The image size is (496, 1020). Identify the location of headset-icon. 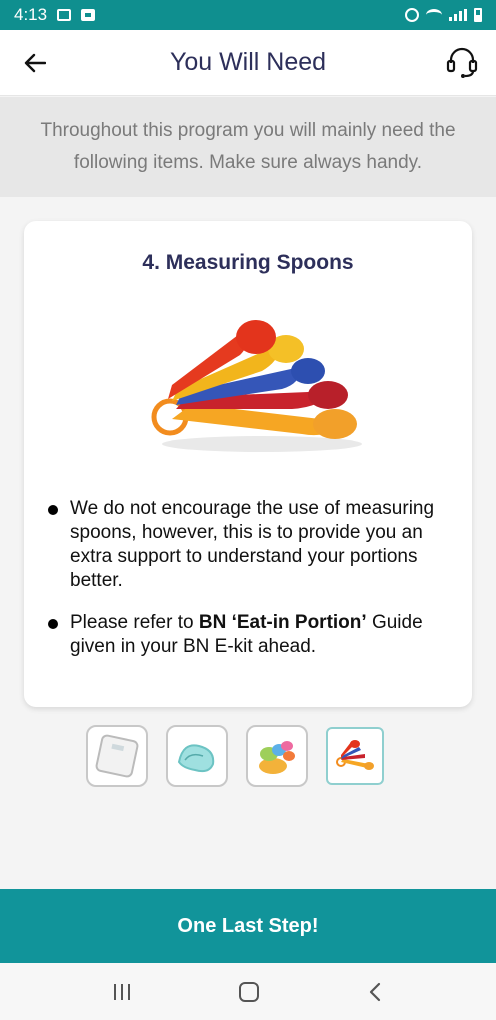
(462, 62).